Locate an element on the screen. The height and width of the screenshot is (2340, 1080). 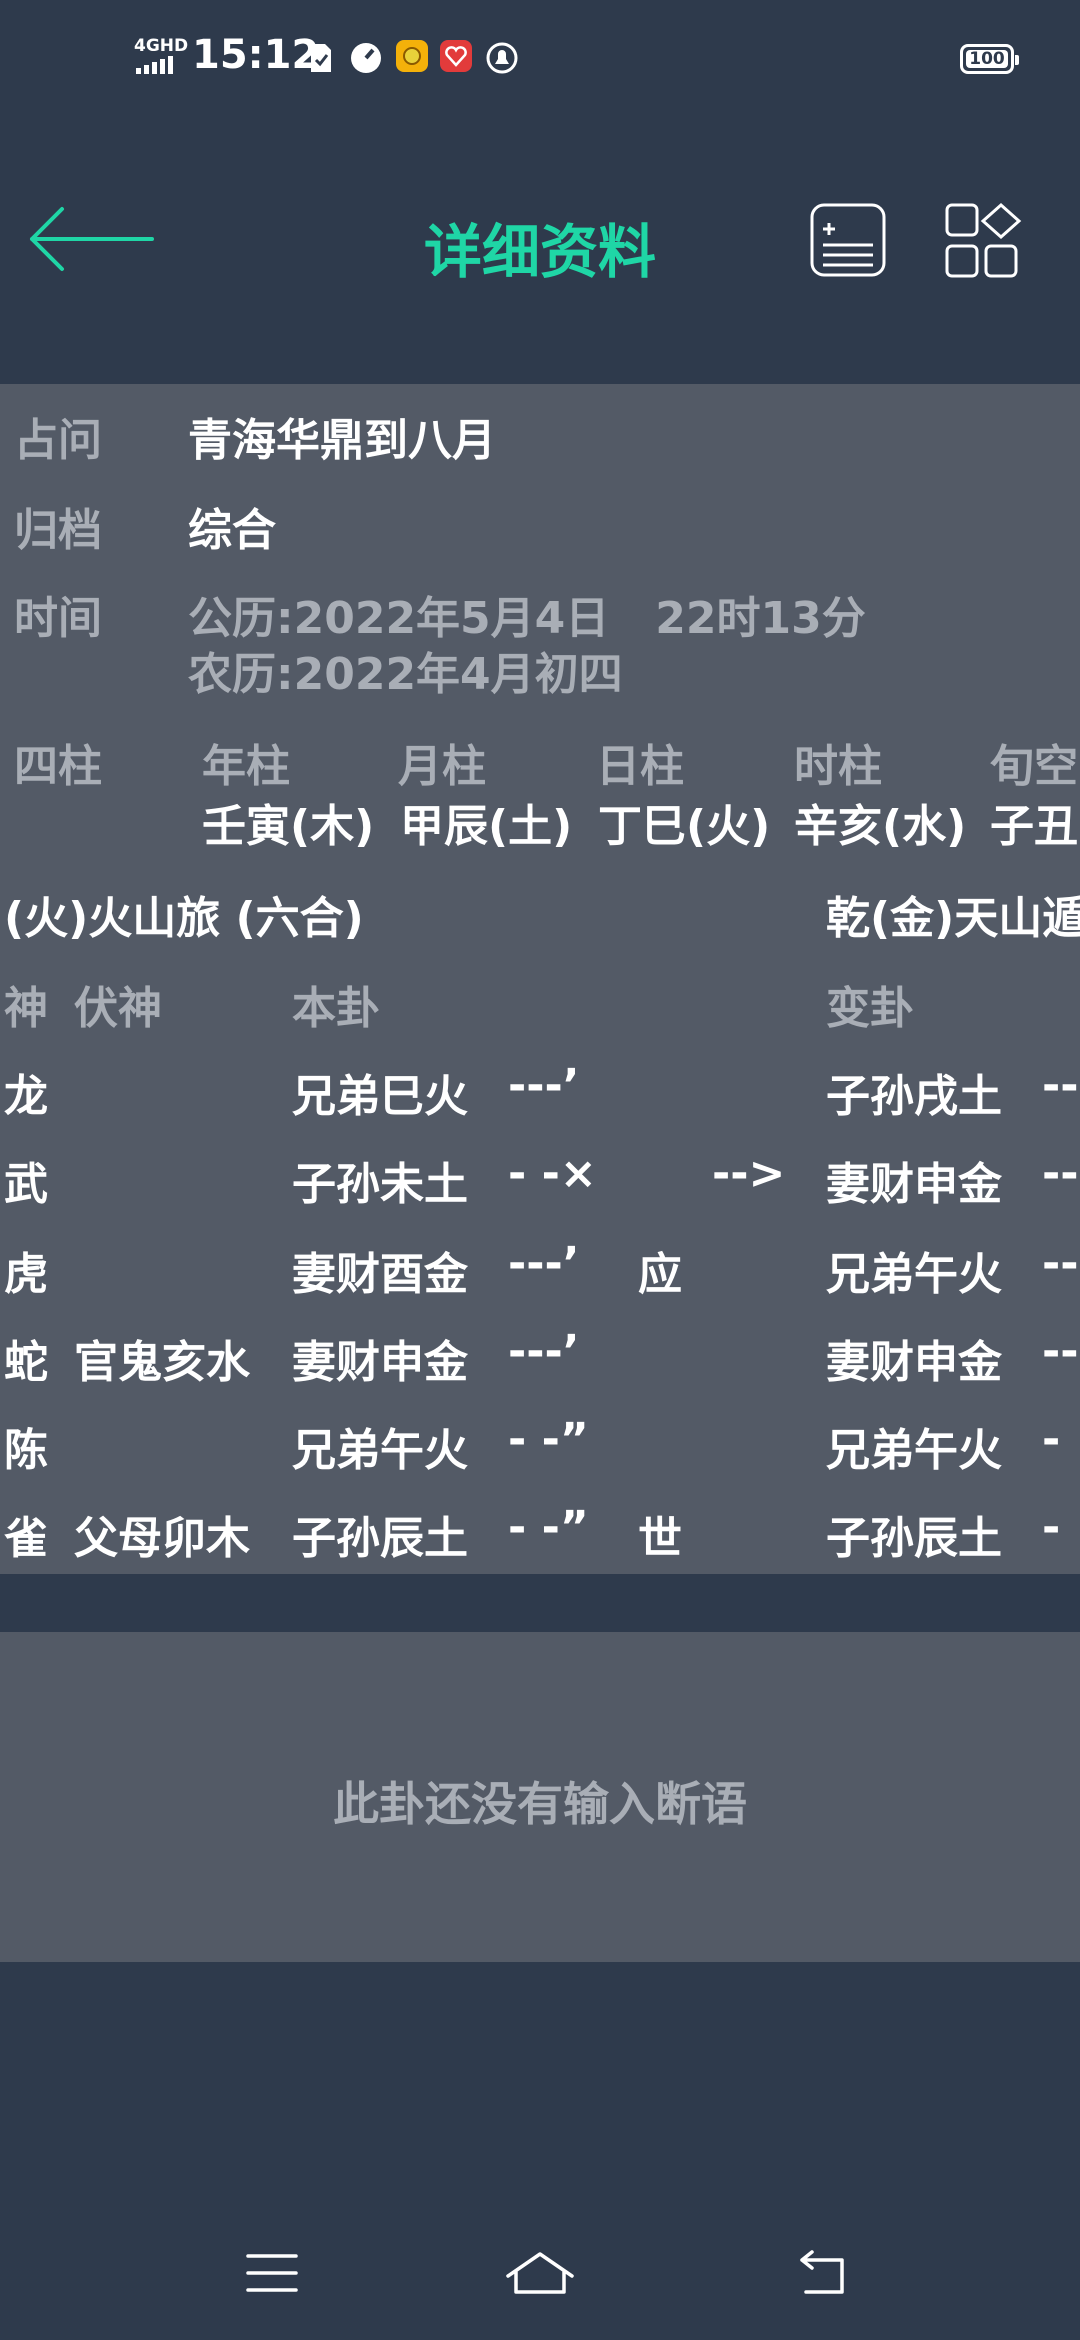
return-icon is located at coordinates (824, 2274).